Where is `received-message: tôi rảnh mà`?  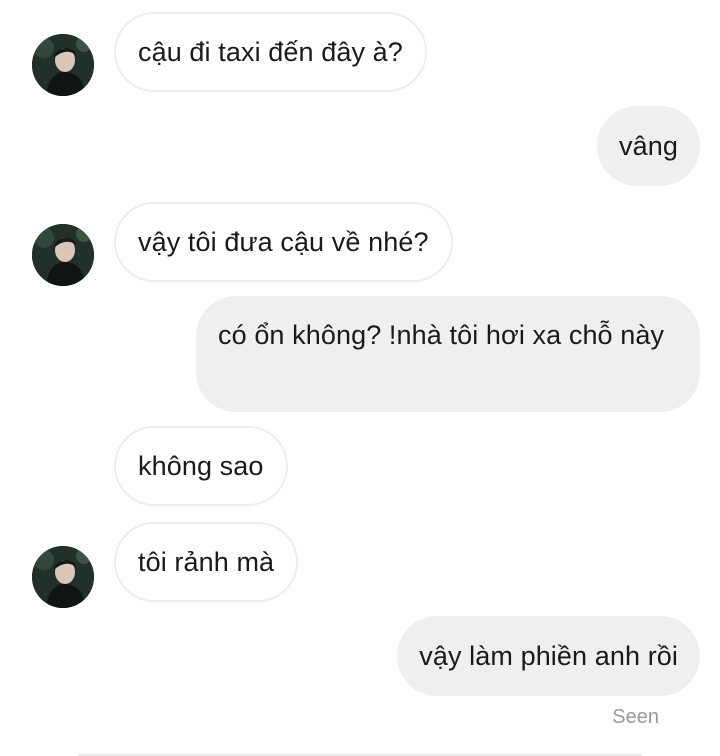 received-message: tôi rảnh mà is located at coordinates (206, 562).